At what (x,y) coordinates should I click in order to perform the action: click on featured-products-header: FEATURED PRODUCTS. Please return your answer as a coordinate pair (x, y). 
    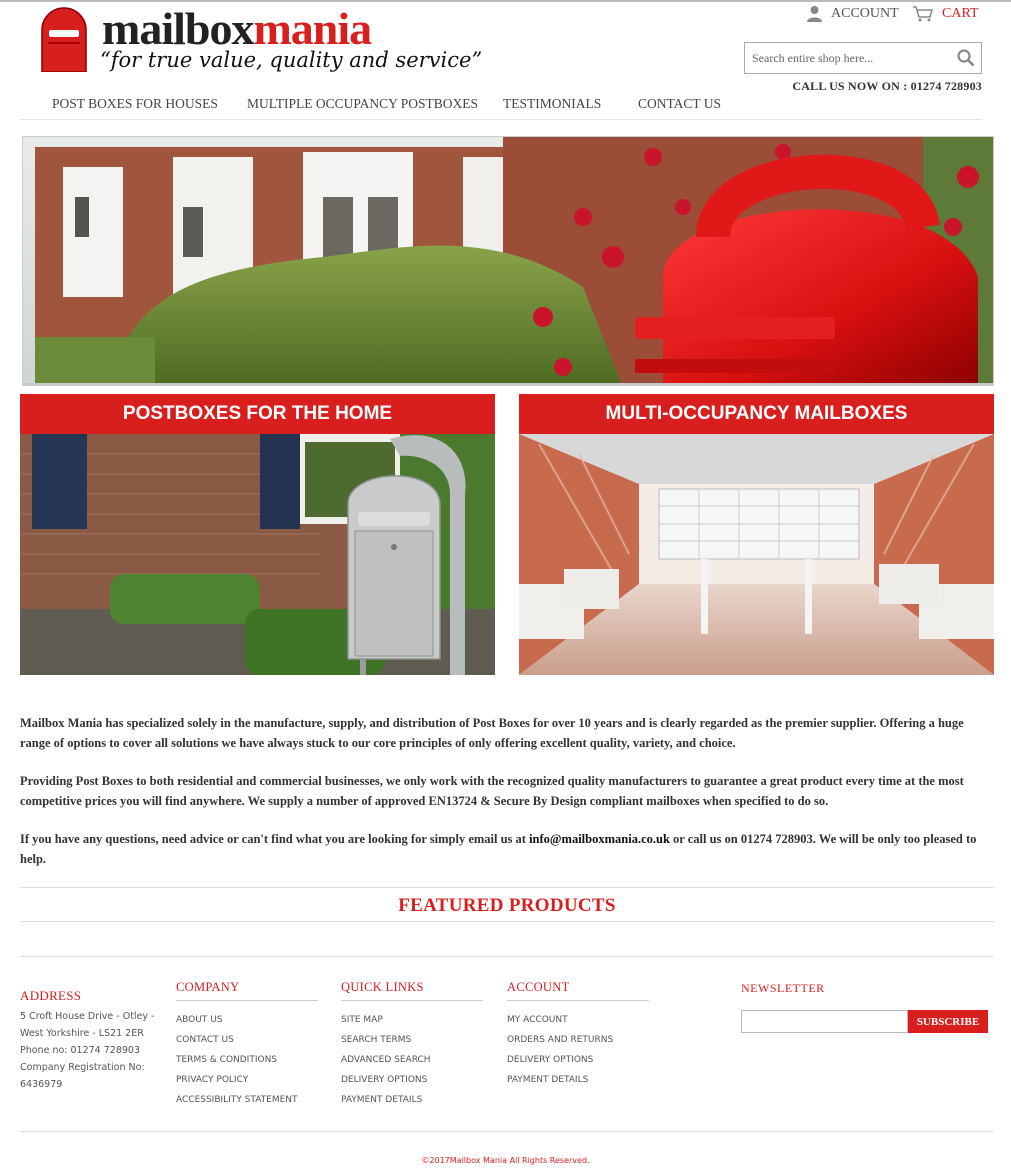
    Looking at the image, I should click on (507, 904).